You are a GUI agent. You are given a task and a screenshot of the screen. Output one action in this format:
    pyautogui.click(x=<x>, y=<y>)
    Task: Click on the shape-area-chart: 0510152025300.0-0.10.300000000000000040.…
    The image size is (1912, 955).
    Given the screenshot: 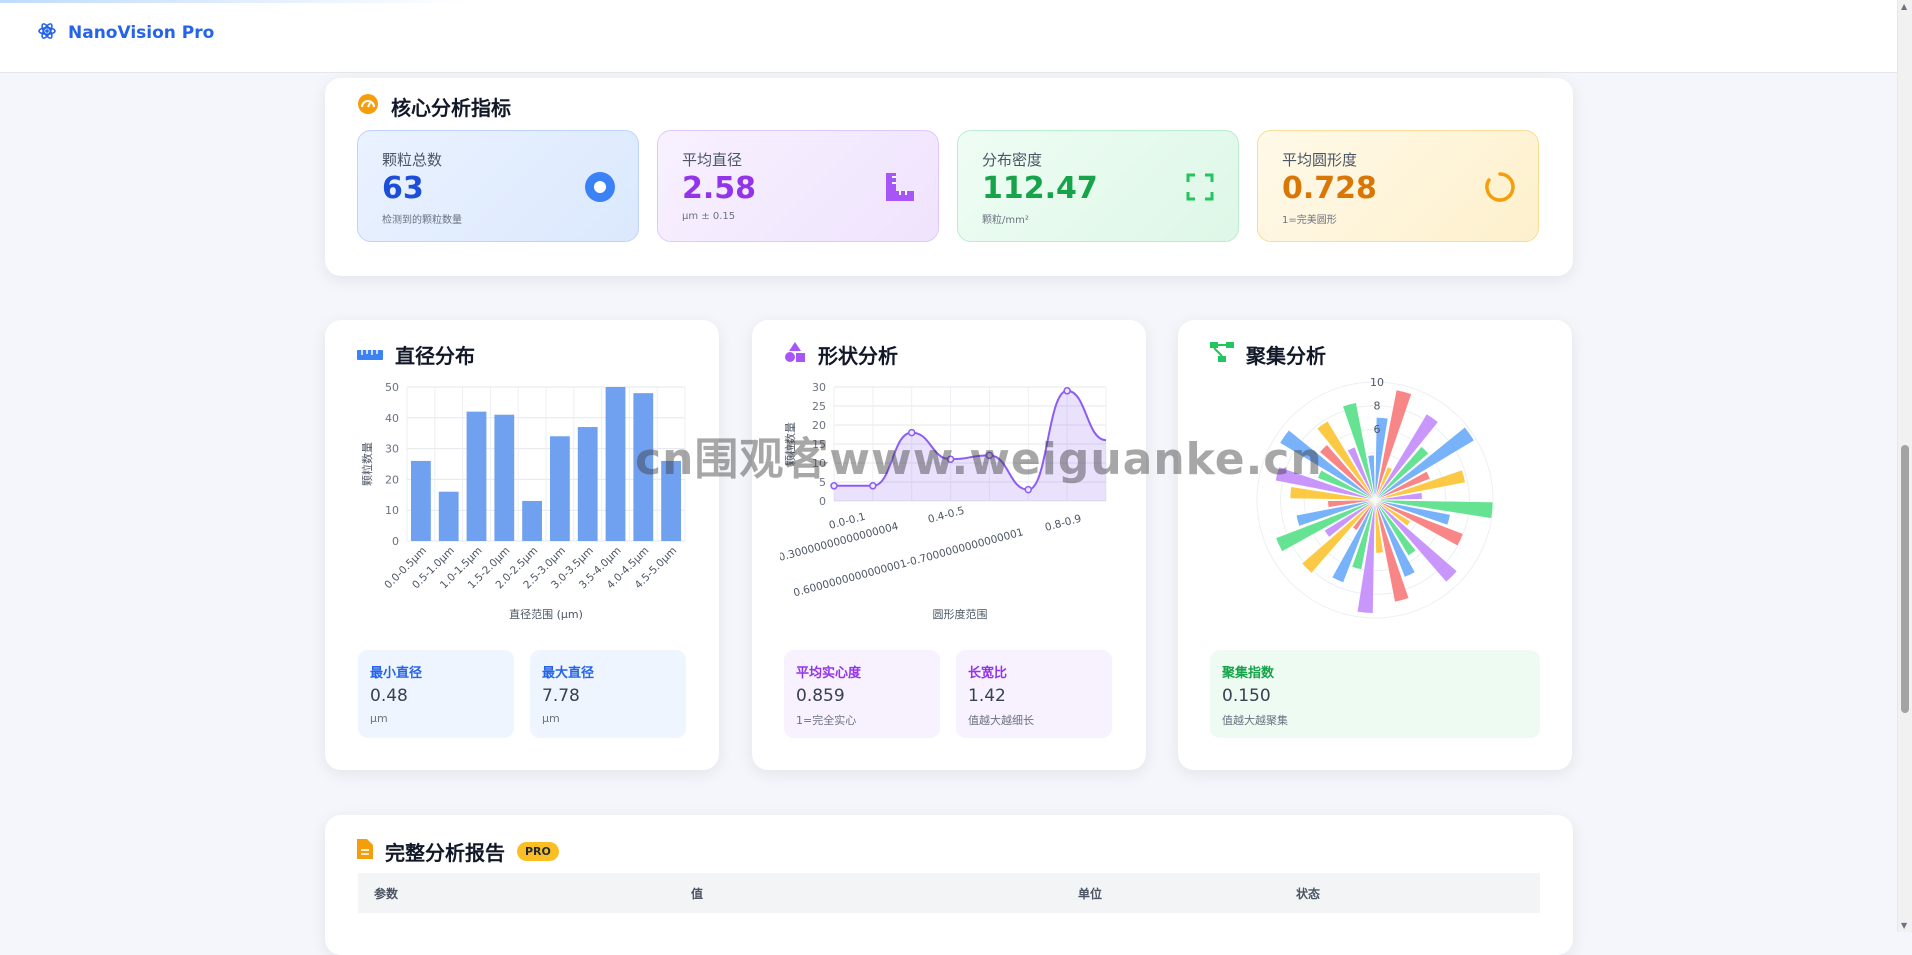 What is the action you would take?
    pyautogui.click(x=943, y=501)
    